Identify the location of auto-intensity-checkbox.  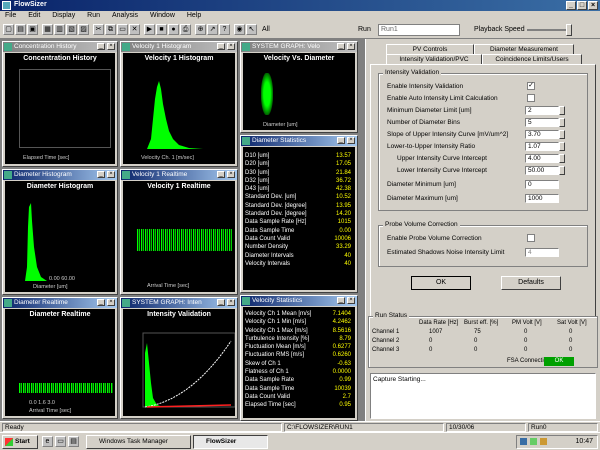
(531, 98).